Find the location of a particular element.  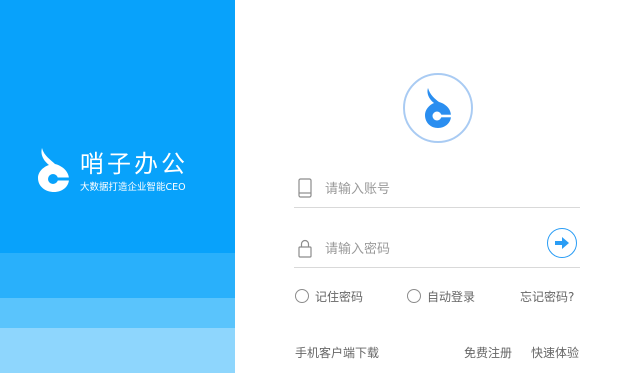

quick-trial-link: 快速体验 is located at coordinates (555, 352).